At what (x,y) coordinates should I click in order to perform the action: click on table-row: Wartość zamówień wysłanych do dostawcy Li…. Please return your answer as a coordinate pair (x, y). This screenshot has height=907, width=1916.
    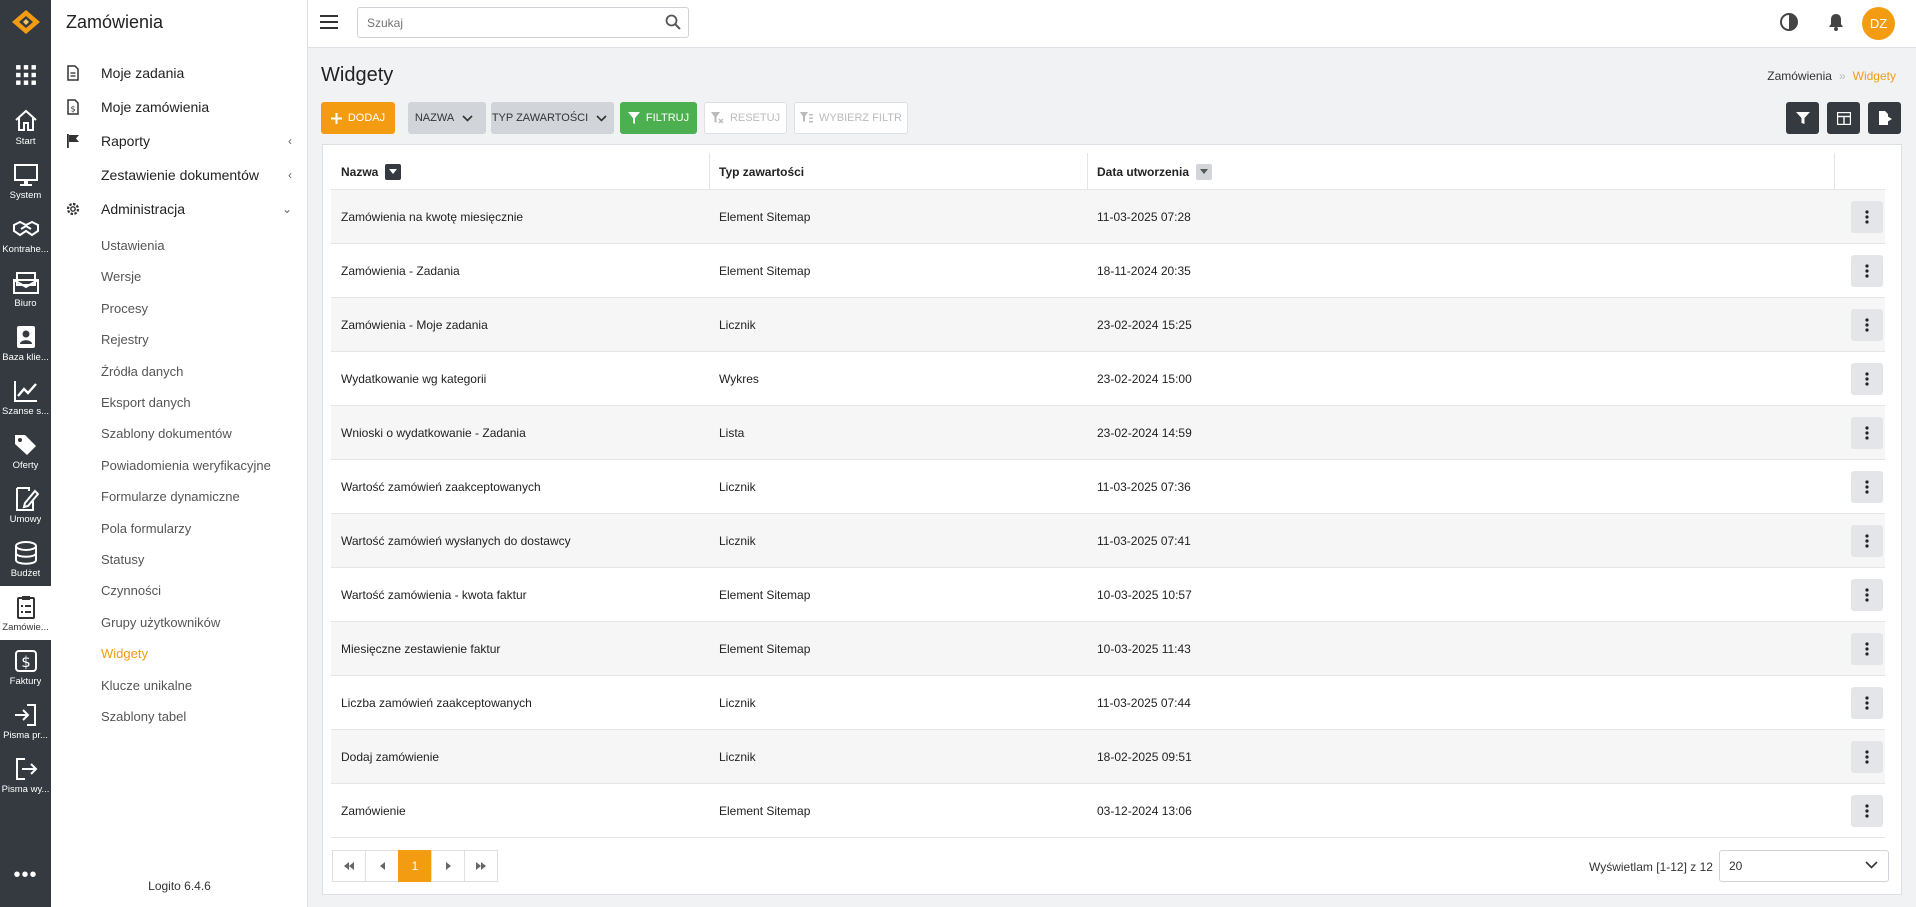
    Looking at the image, I should click on (1108, 541).